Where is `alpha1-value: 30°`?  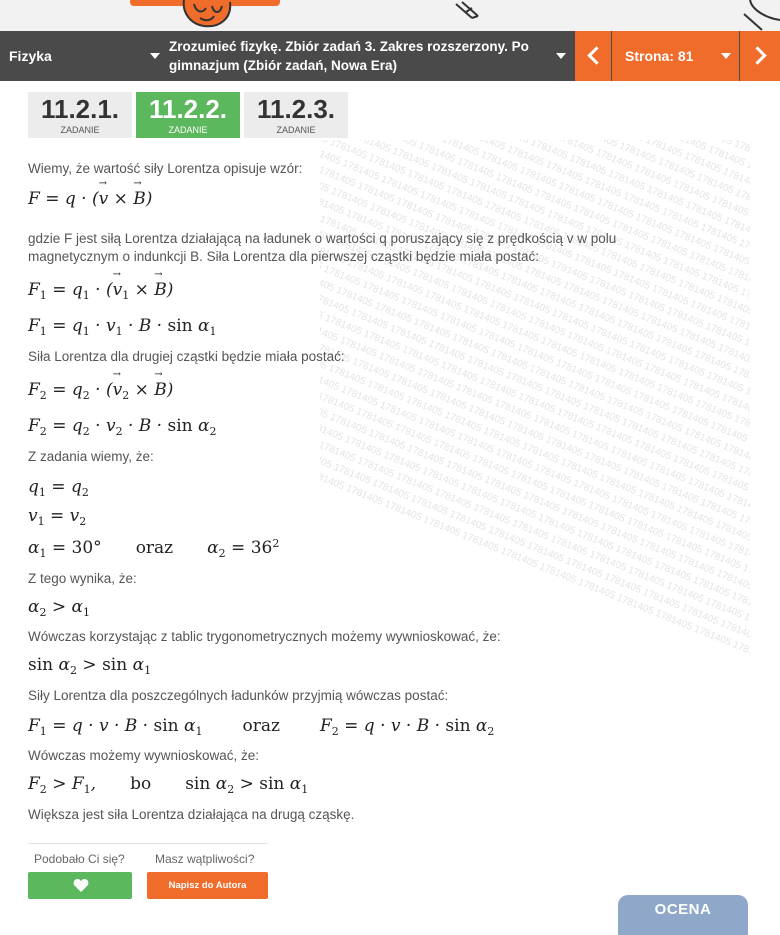 alpha1-value: 30° is located at coordinates (86, 548).